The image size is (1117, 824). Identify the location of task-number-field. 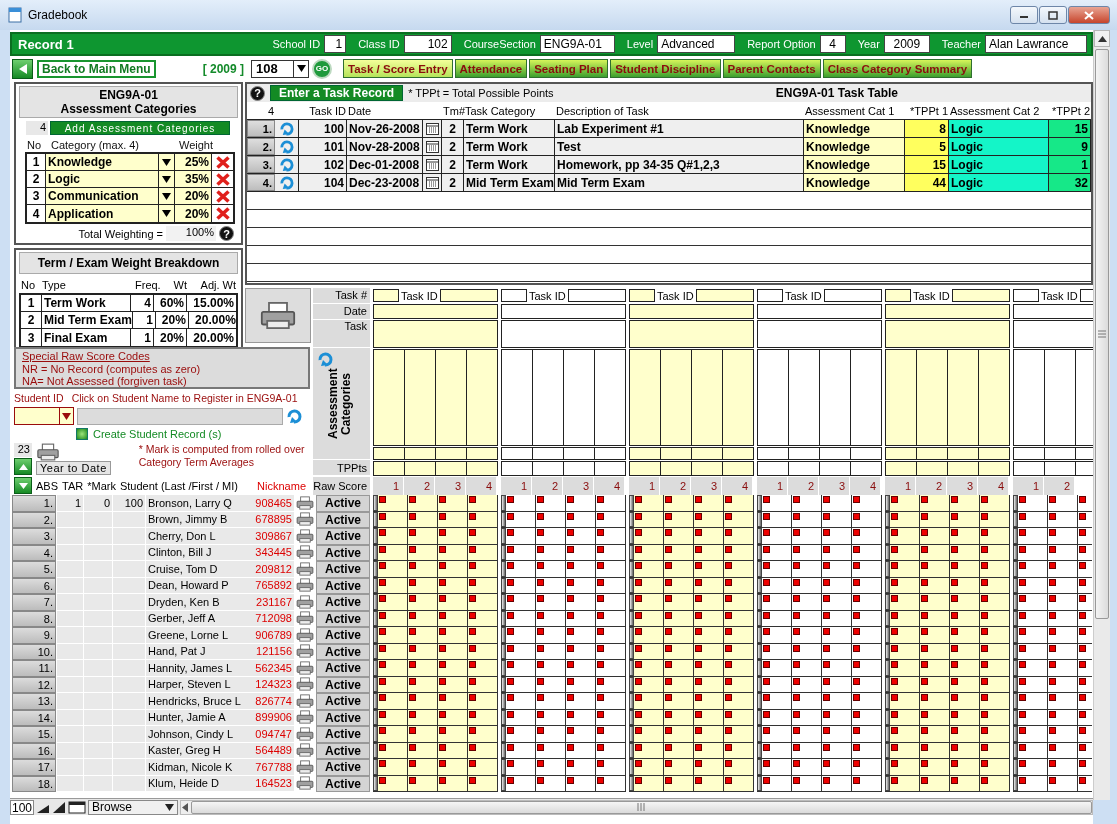
(642, 295).